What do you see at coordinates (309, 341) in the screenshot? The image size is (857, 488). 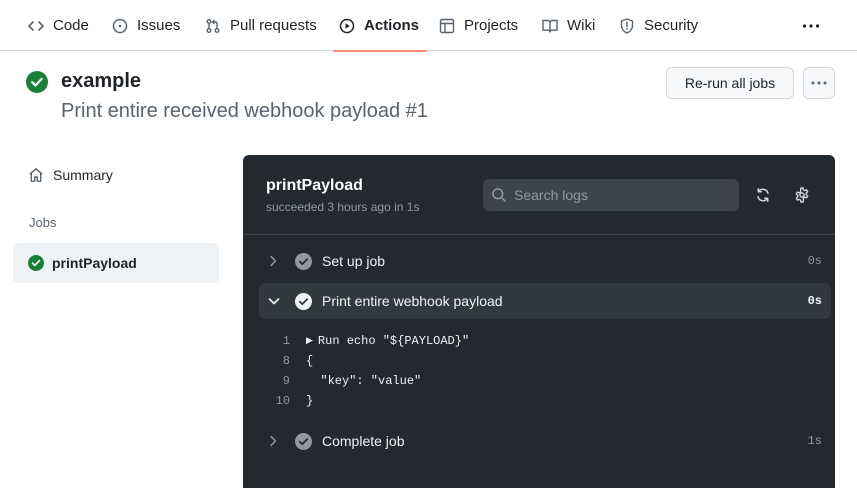 I see `triangle-right-icon: ▶` at bounding box center [309, 341].